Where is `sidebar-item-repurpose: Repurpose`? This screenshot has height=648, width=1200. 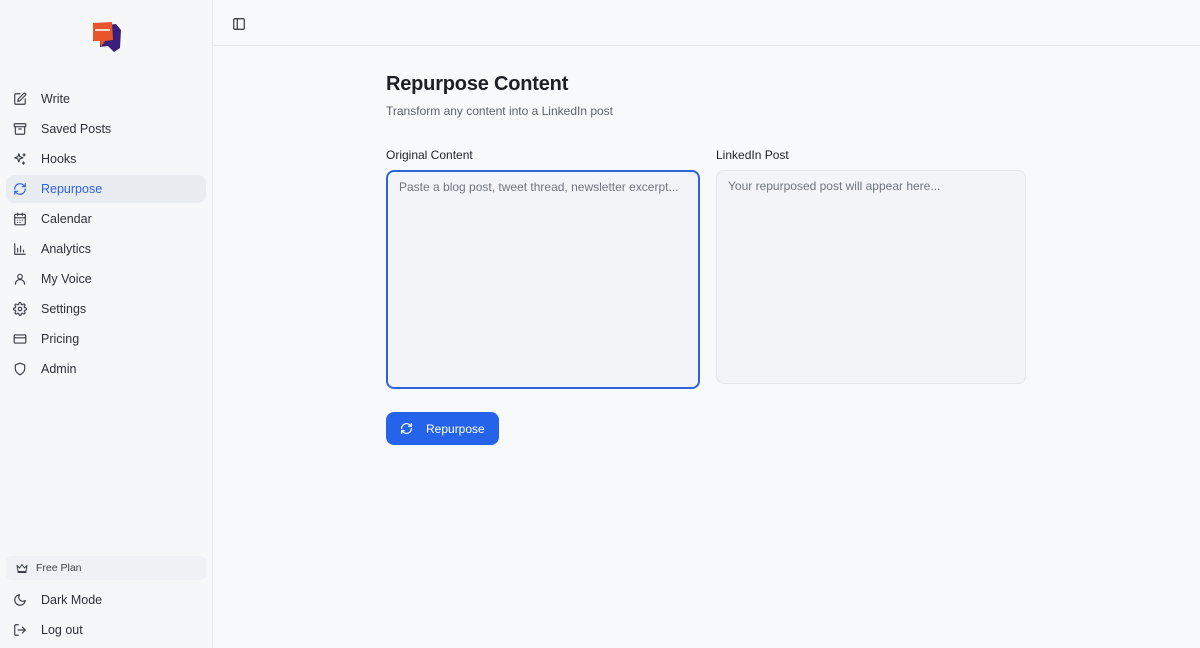
sidebar-item-repurpose: Repurpose is located at coordinates (106, 189).